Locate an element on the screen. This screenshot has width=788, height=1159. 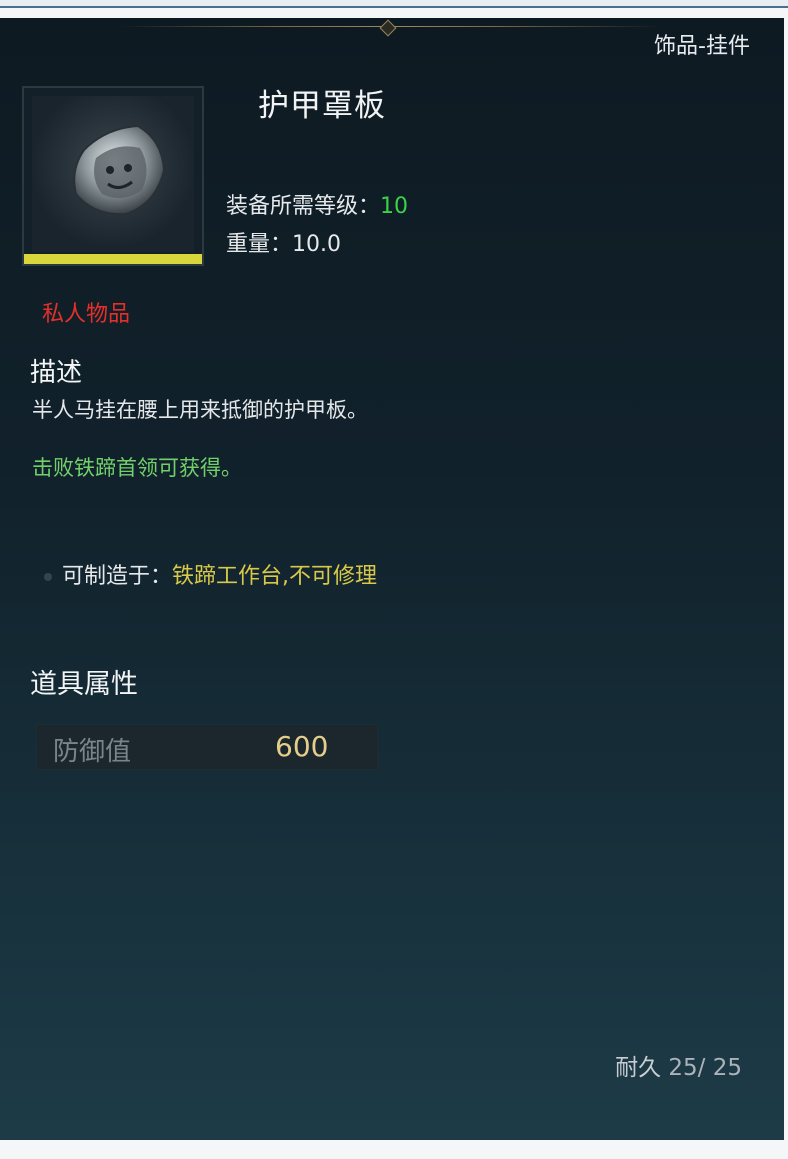
weight-value: 10.0 is located at coordinates (316, 244).